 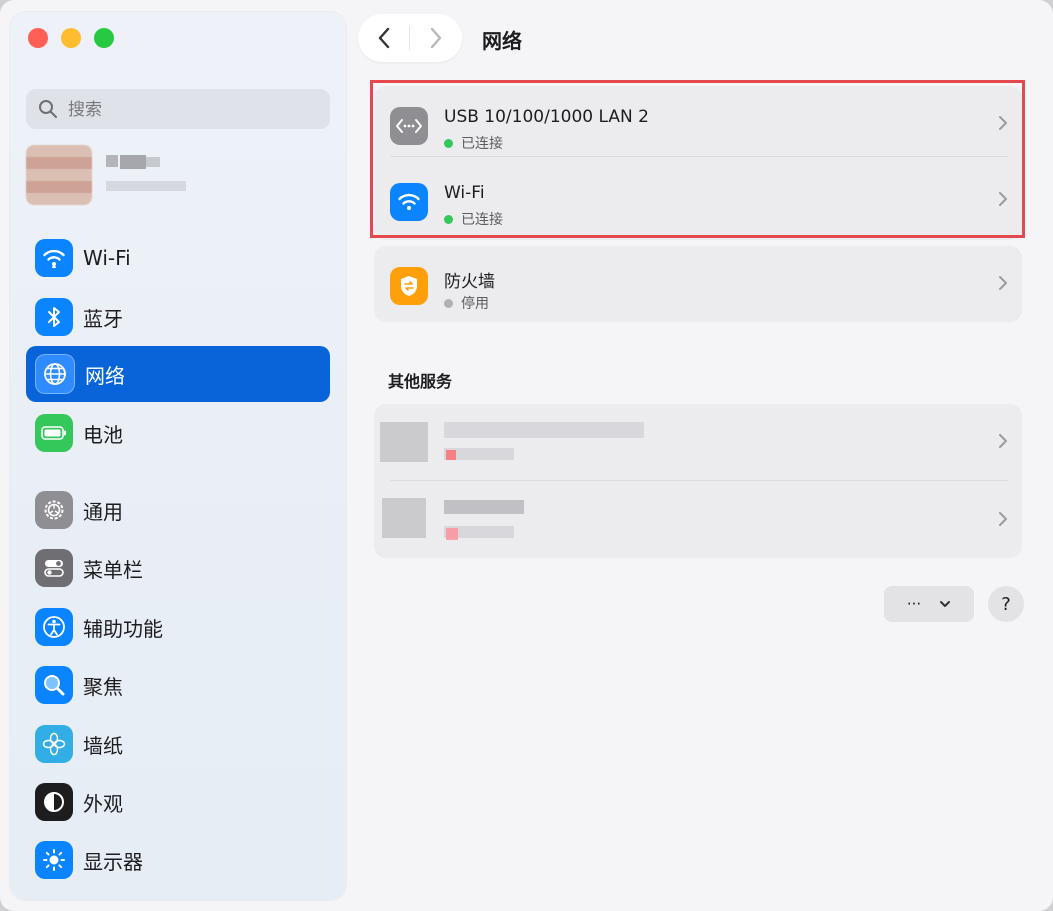 What do you see at coordinates (178, 568) in the screenshot?
I see `sidebar-item-menubar: 菜单栏` at bounding box center [178, 568].